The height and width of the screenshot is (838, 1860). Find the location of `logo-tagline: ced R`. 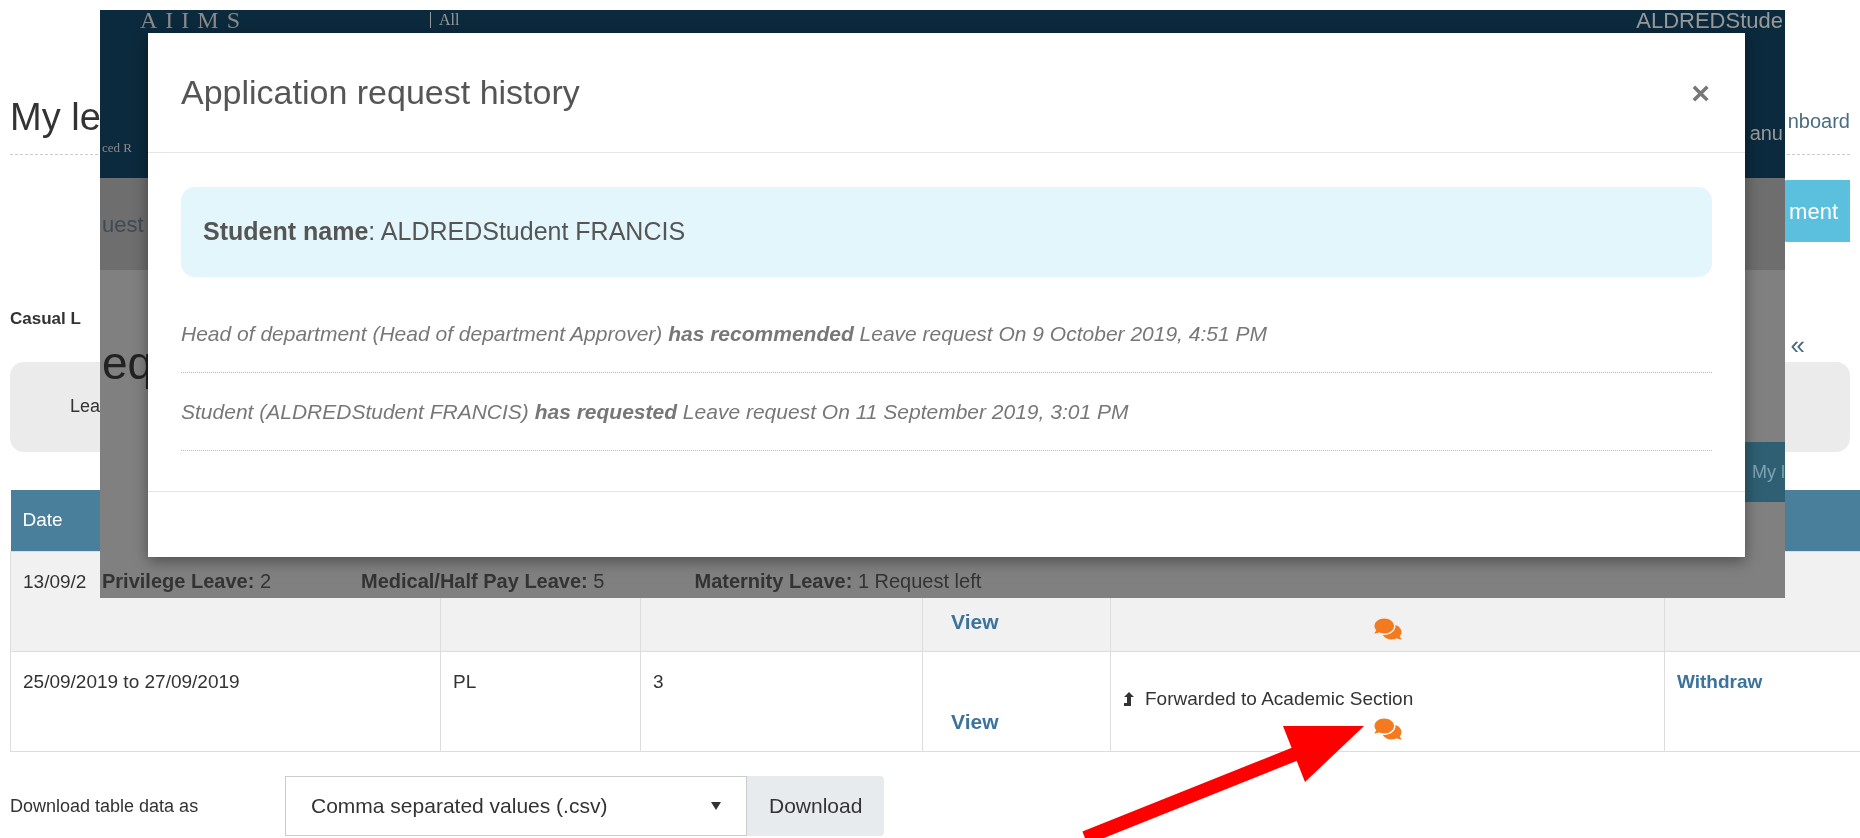

logo-tagline: ced R is located at coordinates (117, 148).